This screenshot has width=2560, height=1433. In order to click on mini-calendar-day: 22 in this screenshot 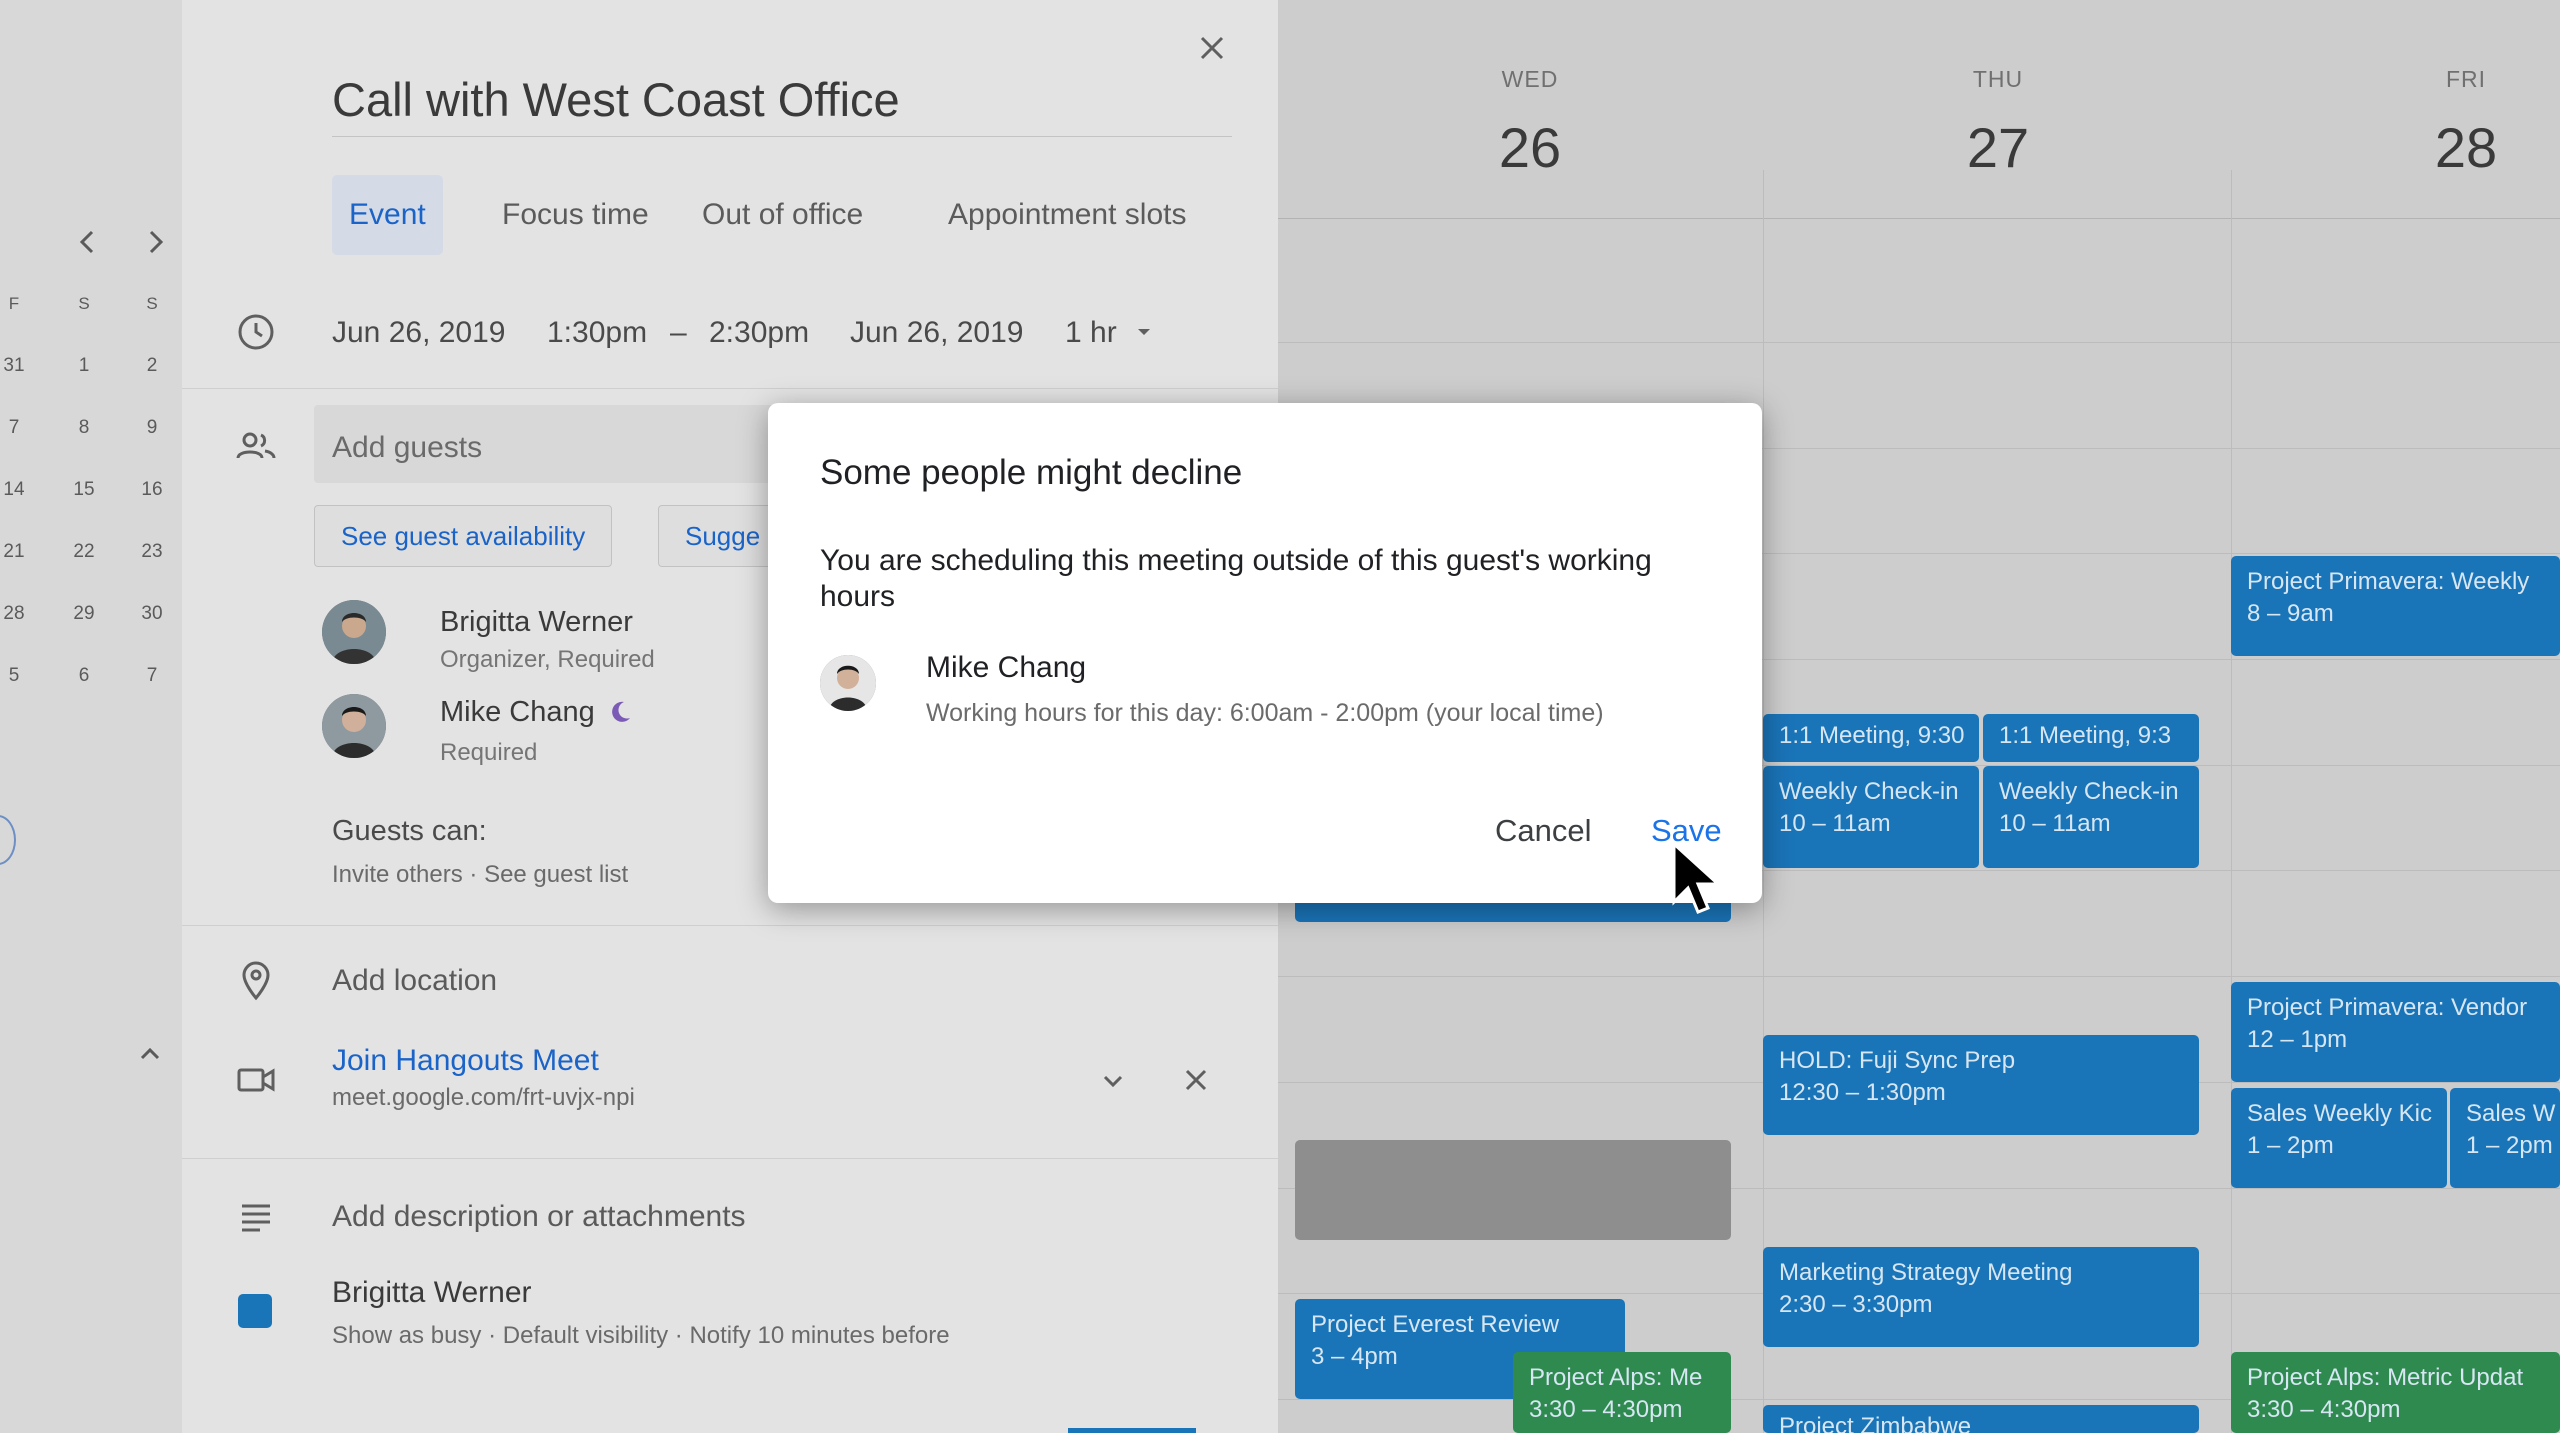, I will do `click(84, 552)`.